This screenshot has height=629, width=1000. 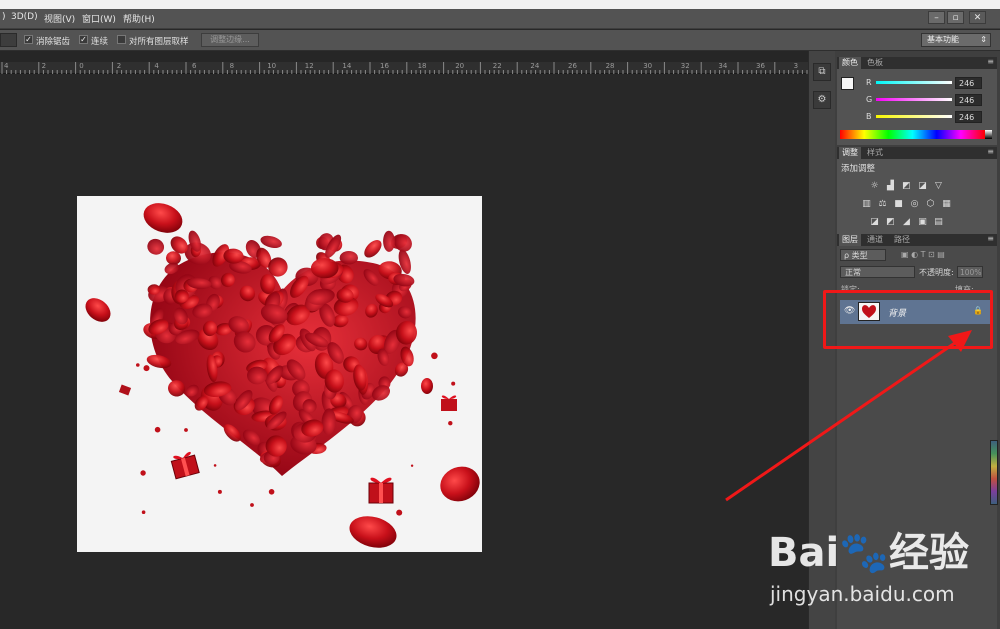 What do you see at coordinates (309, 66) in the screenshot?
I see `ruler-tick-label: 12` at bounding box center [309, 66].